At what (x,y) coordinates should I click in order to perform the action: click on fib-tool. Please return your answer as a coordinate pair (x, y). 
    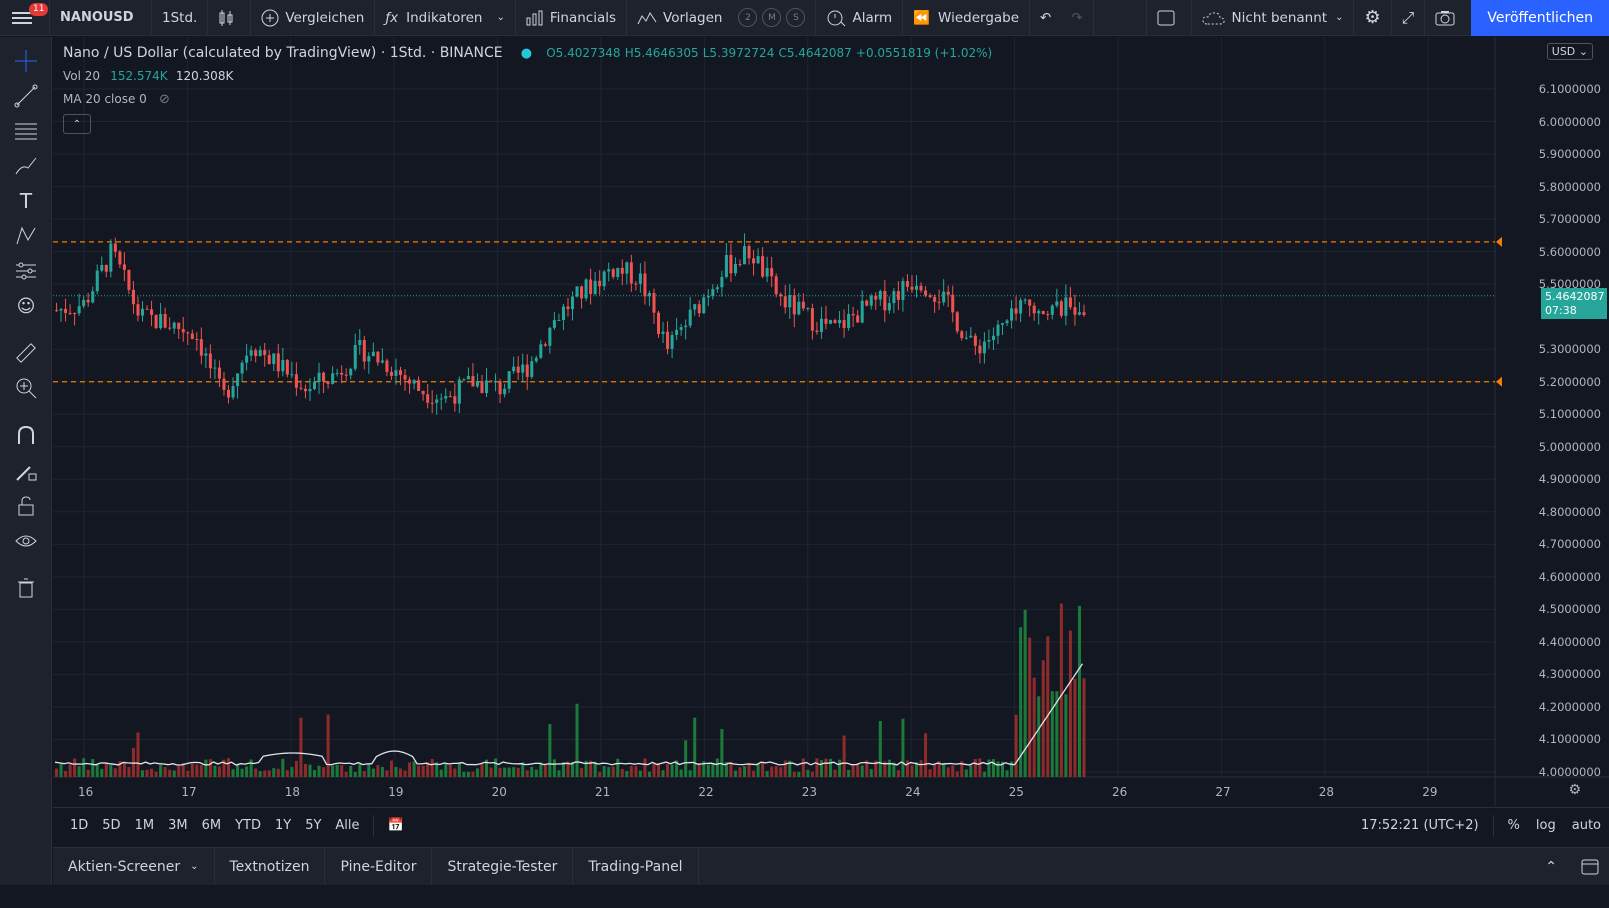
    Looking at the image, I should click on (26, 131).